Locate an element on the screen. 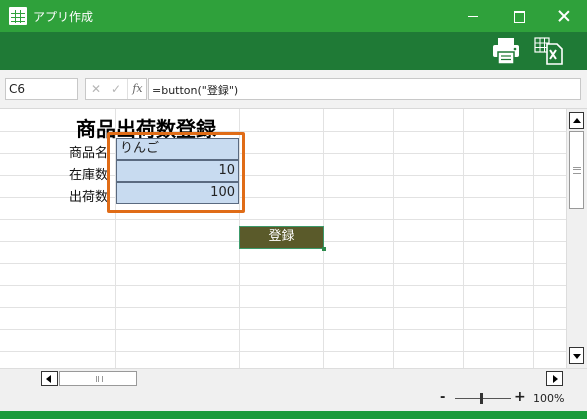 Image resolution: width=587 pixels, height=419 pixels. cancel-icon: ✕ is located at coordinates (96, 89).